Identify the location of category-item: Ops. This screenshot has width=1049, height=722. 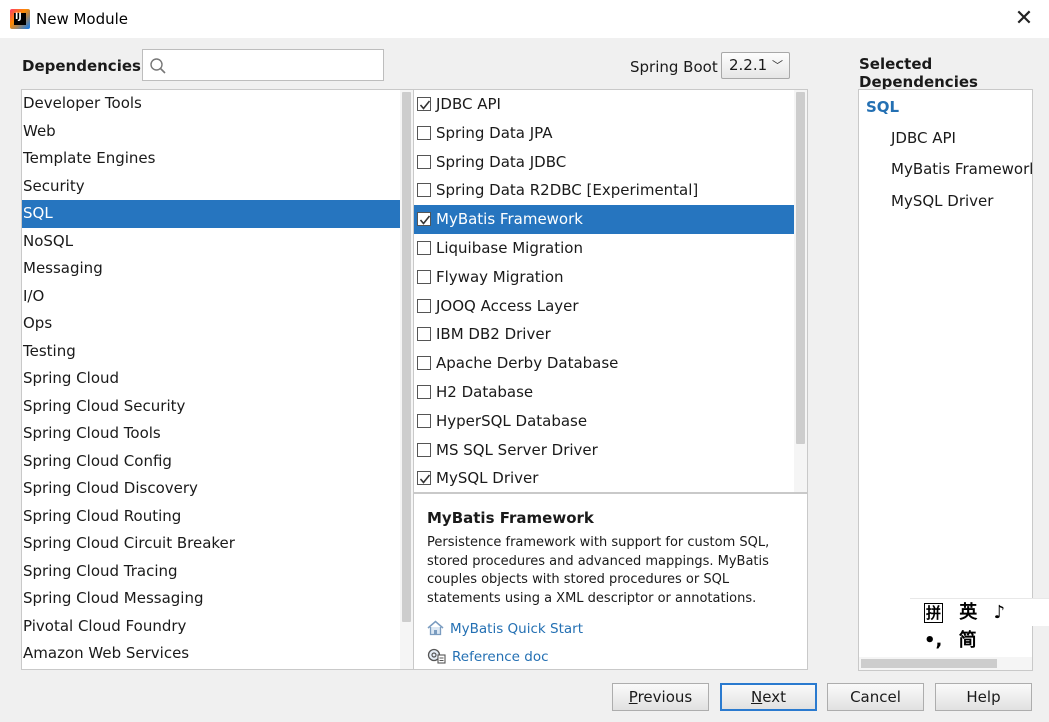
(217, 324).